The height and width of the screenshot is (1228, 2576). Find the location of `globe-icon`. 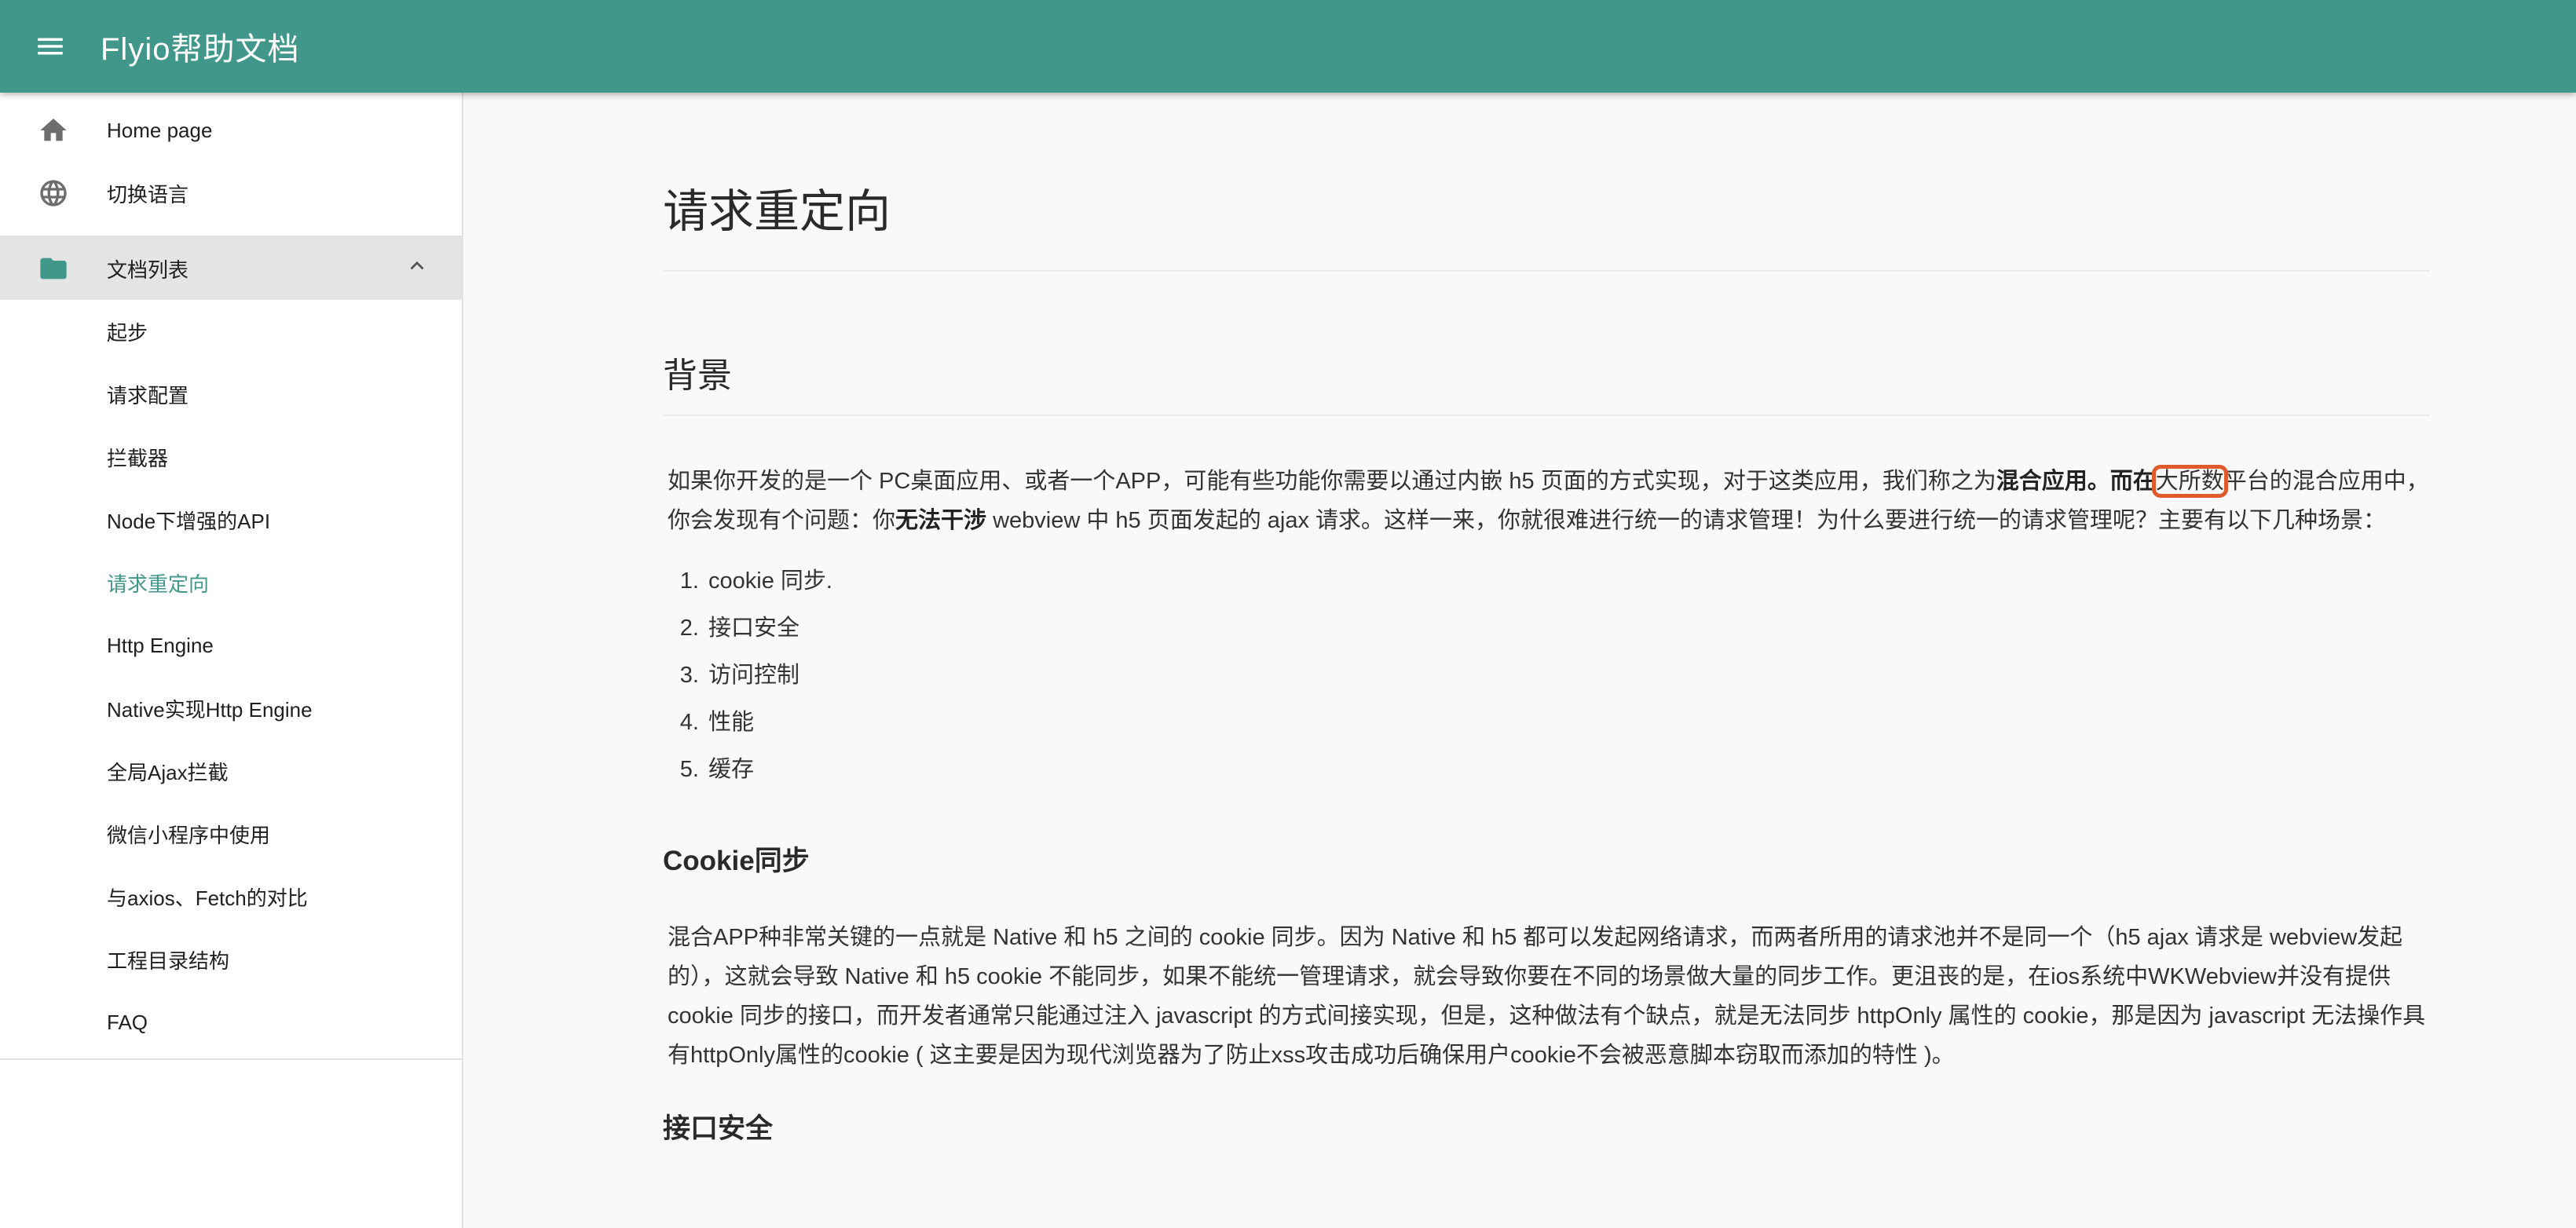

globe-icon is located at coordinates (53, 193).